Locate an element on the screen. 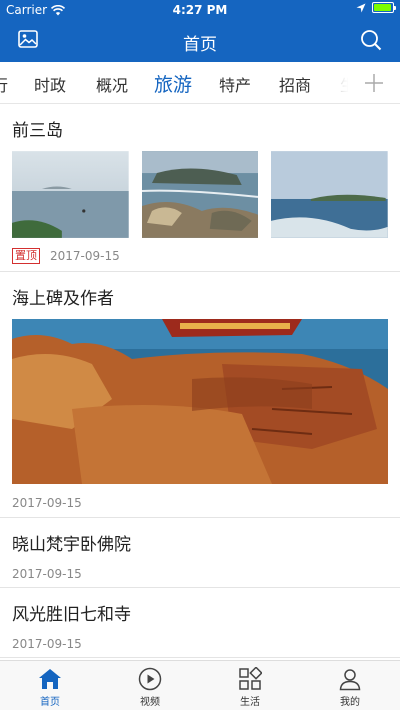 The height and width of the screenshot is (710, 400). category-tabs: 行 时政 概况 旅游 特产 招商 生 is located at coordinates (200, 83).